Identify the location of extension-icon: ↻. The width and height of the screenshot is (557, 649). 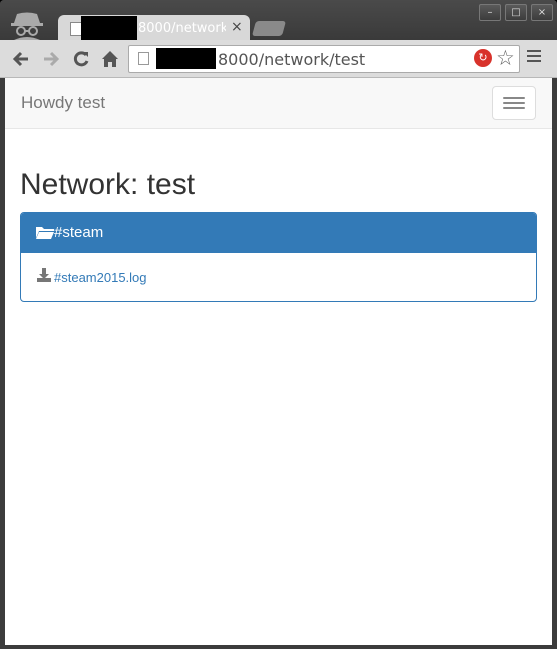
(483, 58).